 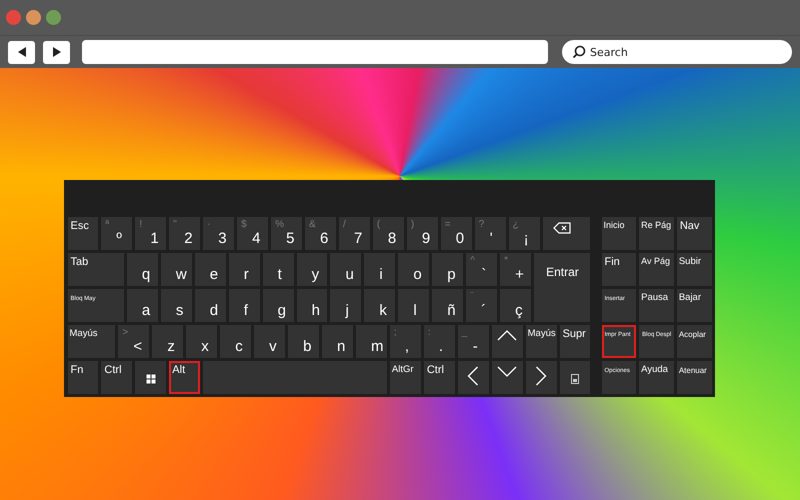 What do you see at coordinates (286, 233) in the screenshot?
I see `keyboard-key: % 5` at bounding box center [286, 233].